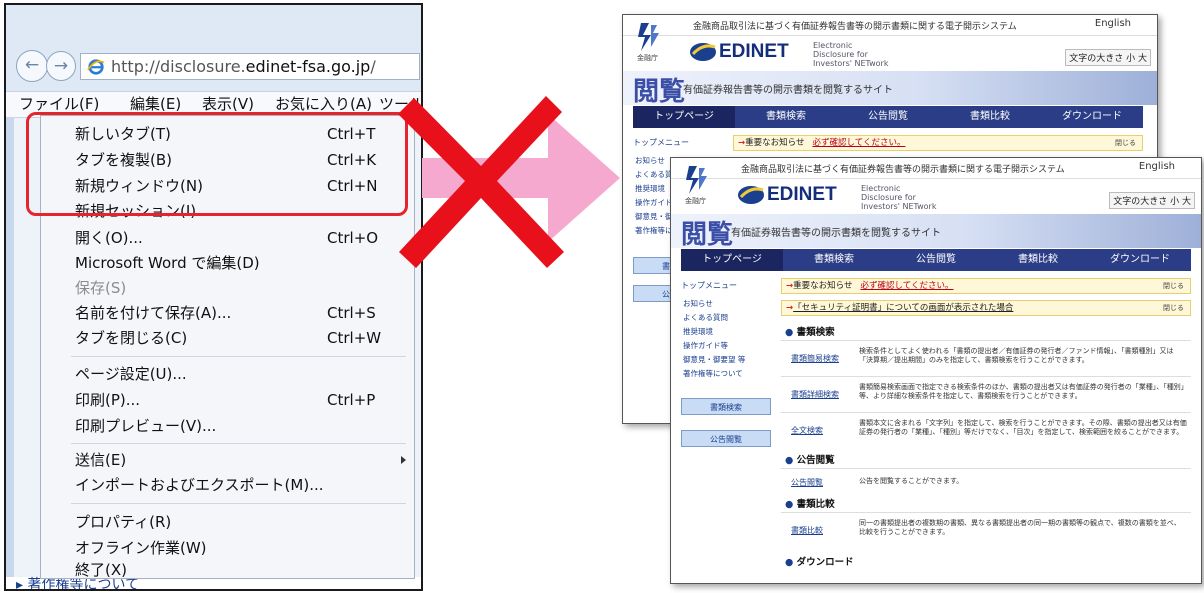 The height and width of the screenshot is (593, 1204). Describe the element at coordinates (178, 66) in the screenshot. I see `address-prefix: http://disclosure.` at that location.